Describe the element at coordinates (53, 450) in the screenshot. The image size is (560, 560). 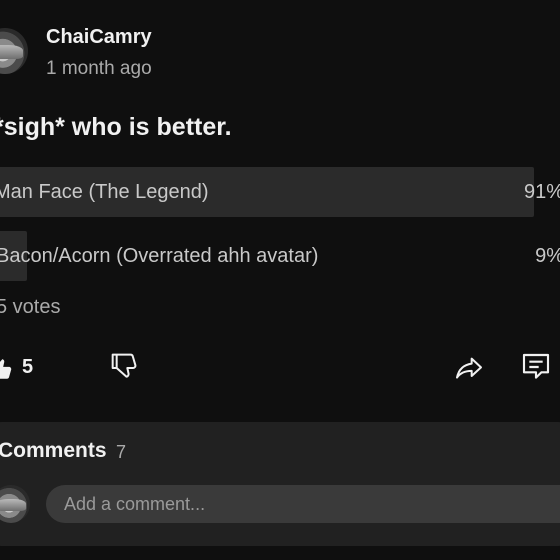
I see `comments-title: Comments` at that location.